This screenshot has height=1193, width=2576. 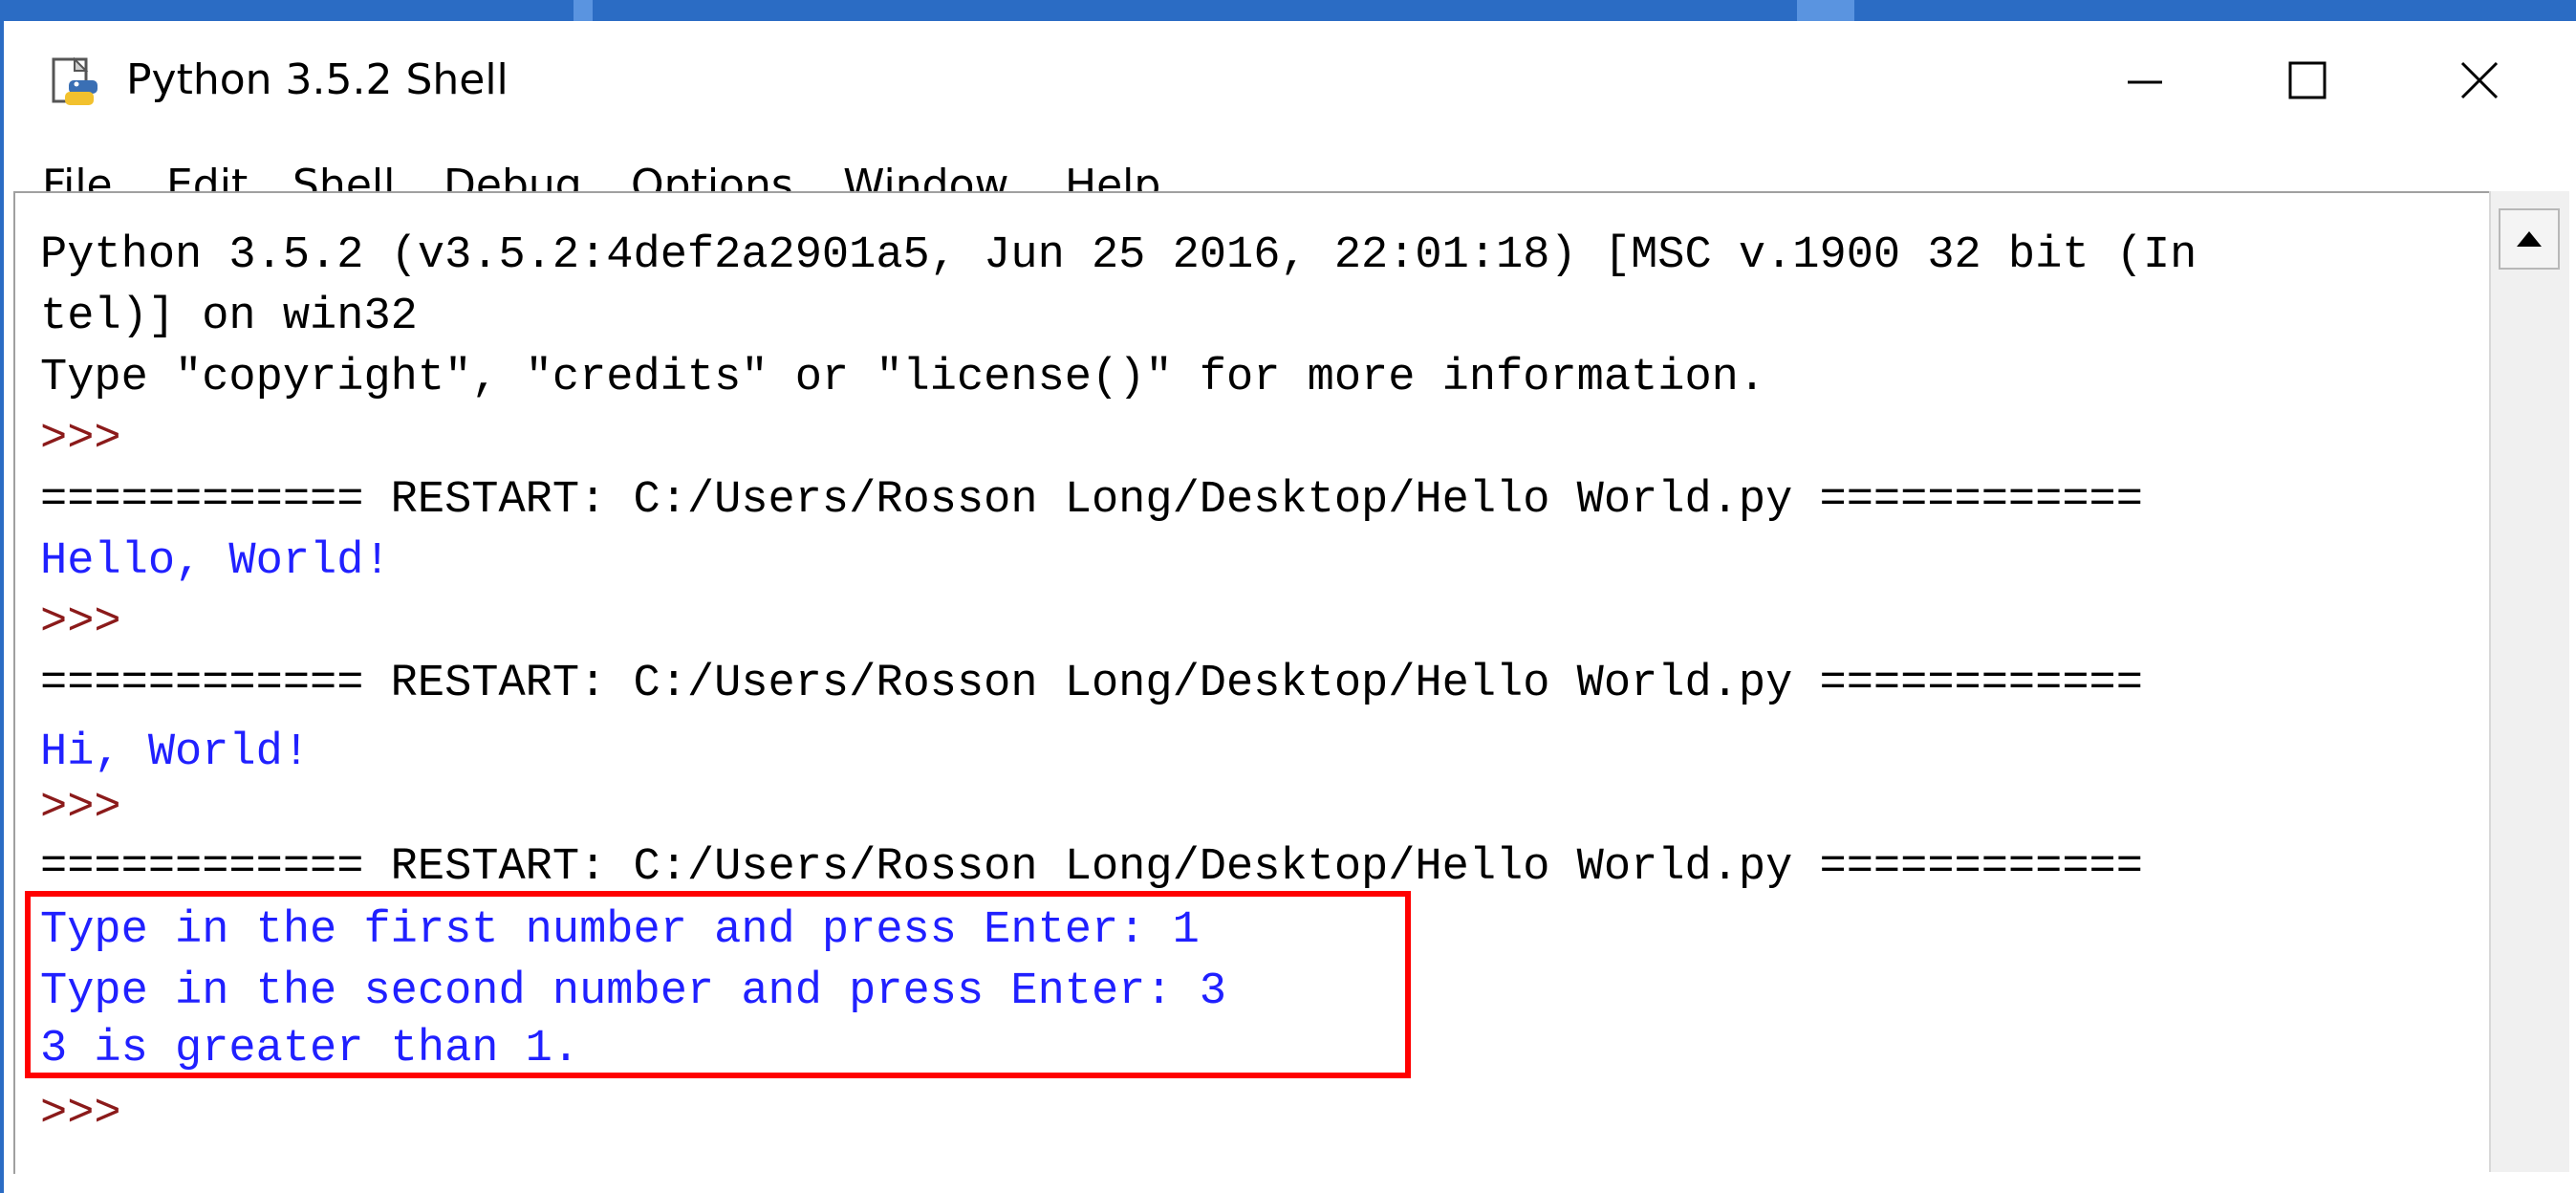 I want to click on title-bar: Python 3.5.2 Shell, so click(x=1290, y=79).